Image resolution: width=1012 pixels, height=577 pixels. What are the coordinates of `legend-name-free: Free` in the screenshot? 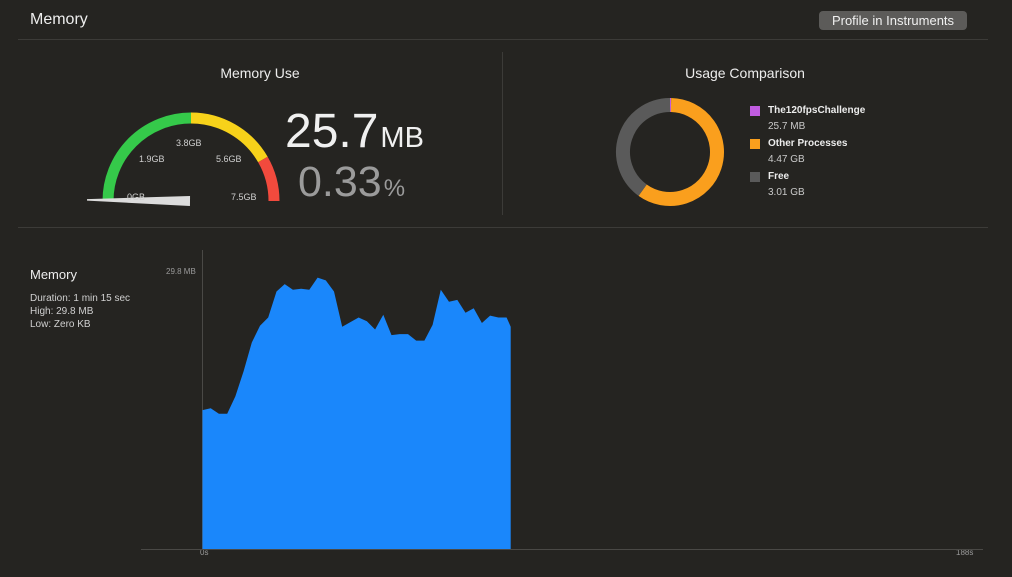 It's located at (779, 176).